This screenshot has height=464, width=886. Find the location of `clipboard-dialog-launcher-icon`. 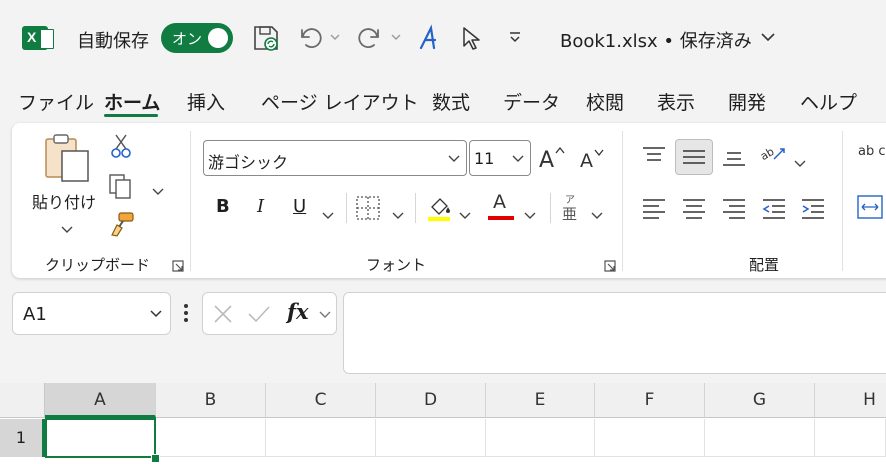

clipboard-dialog-launcher-icon is located at coordinates (178, 264).